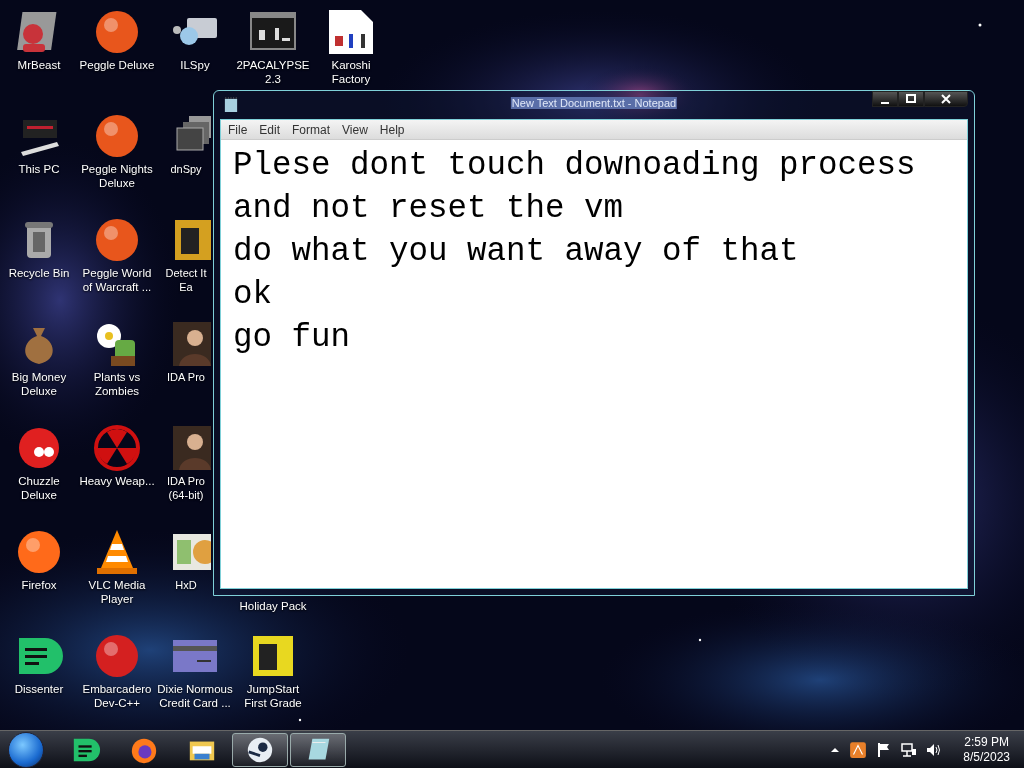 The height and width of the screenshot is (768, 1024). Describe the element at coordinates (273, 72) in the screenshot. I see `icon-label: 2PACALYPSE 2.3` at that location.